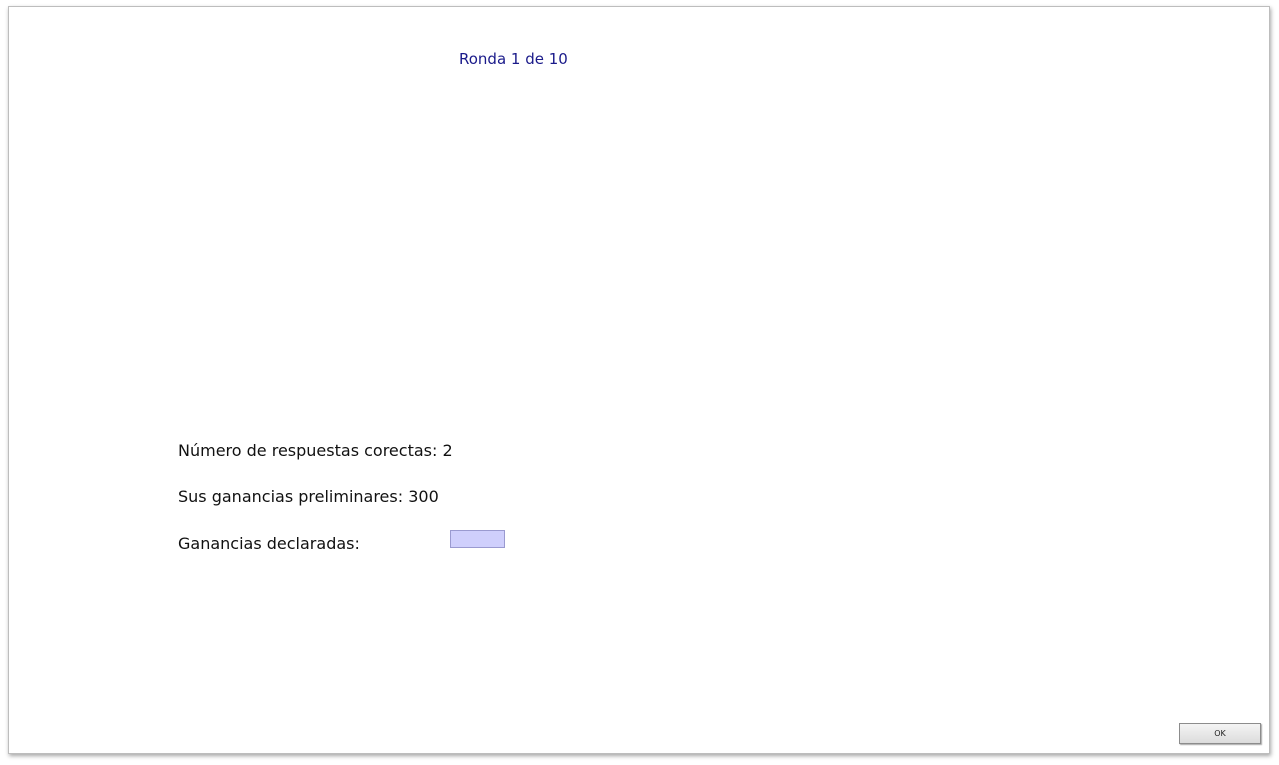 This screenshot has height=765, width=1279. What do you see at coordinates (1220, 733) in the screenshot?
I see `ok-button: OK` at bounding box center [1220, 733].